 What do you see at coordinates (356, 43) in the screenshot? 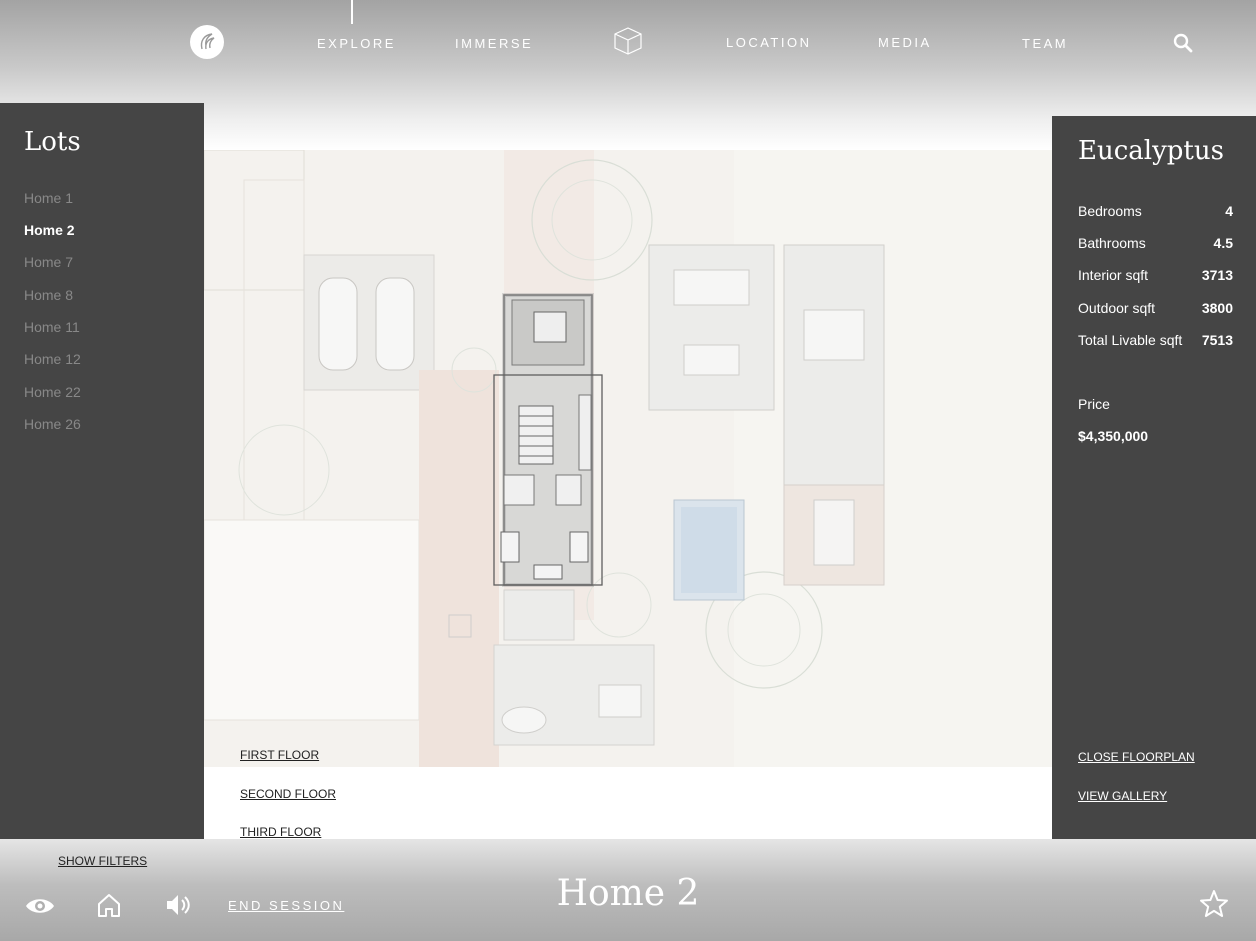
I see `nav-explore: EXPLORE` at bounding box center [356, 43].